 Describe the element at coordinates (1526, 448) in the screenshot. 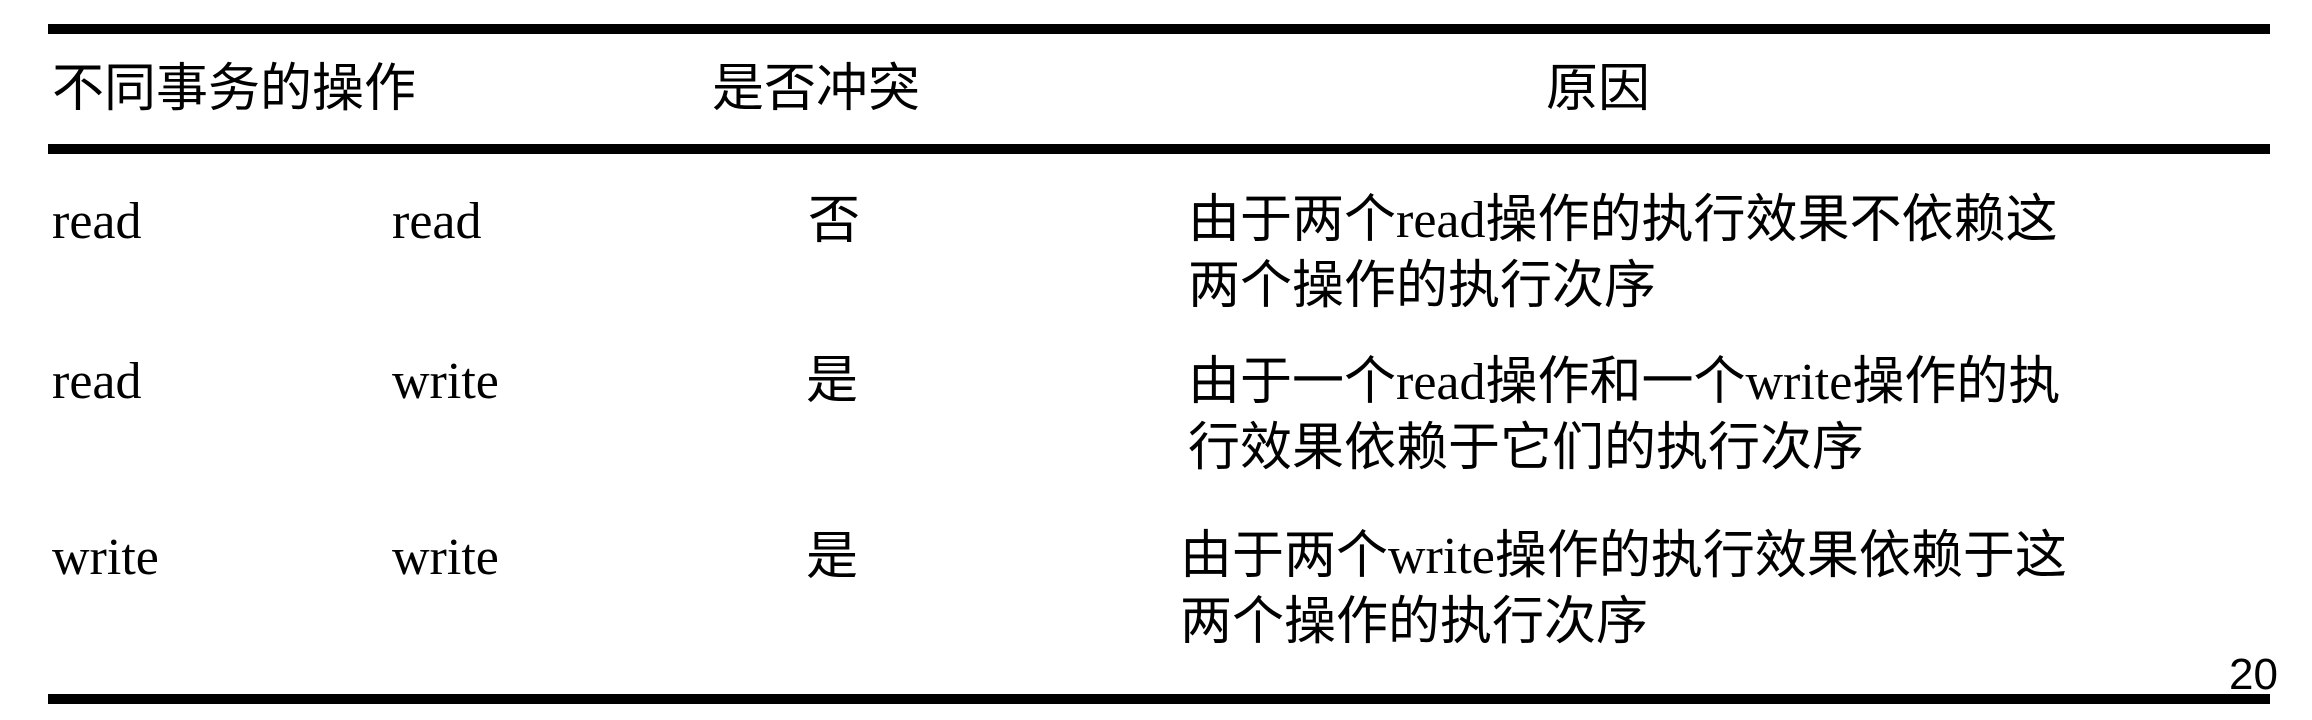

I see `row-reason-line-2: 行效果依赖于它们的执行次序` at that location.